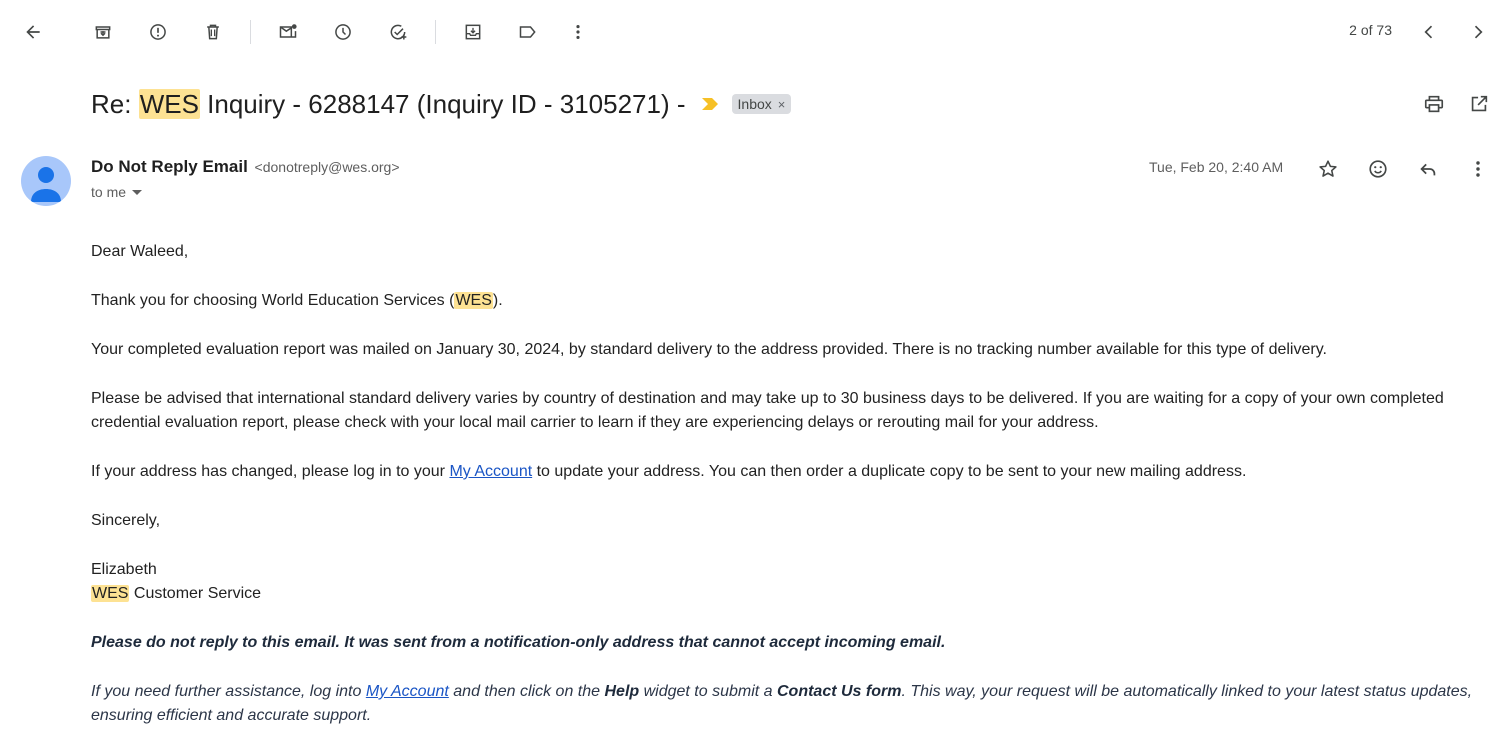 This screenshot has width=1512, height=753. I want to click on star-icon, so click(1328, 168).